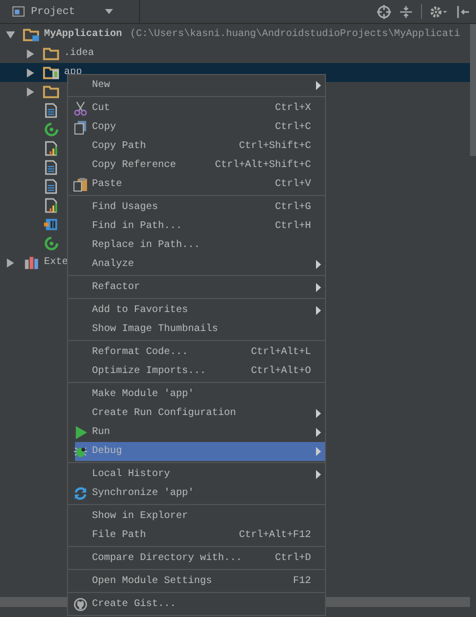  I want to click on menu-label: Refactor, so click(116, 287).